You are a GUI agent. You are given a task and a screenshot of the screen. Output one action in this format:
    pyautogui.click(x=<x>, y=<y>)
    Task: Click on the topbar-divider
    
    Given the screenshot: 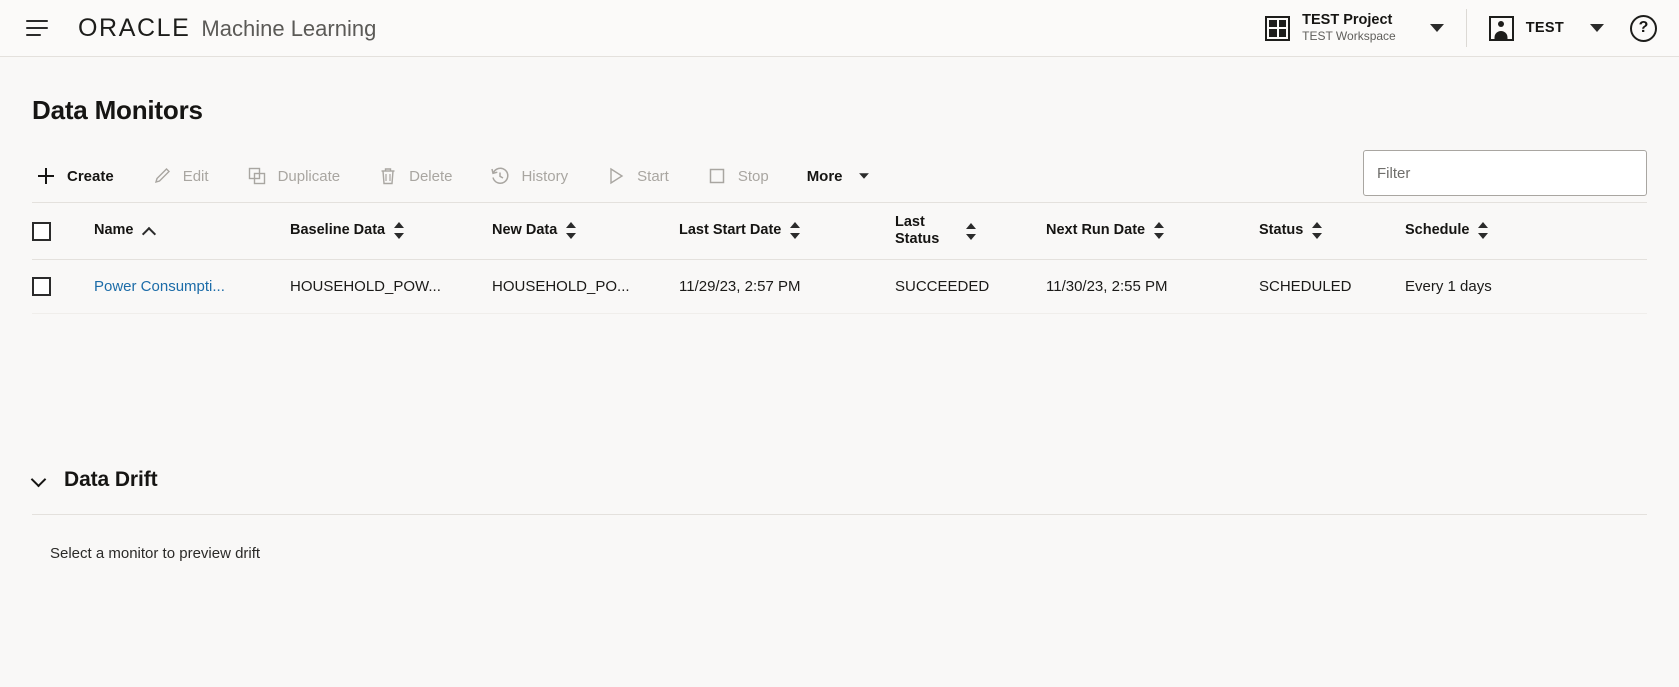 What is the action you would take?
    pyautogui.click(x=1466, y=28)
    